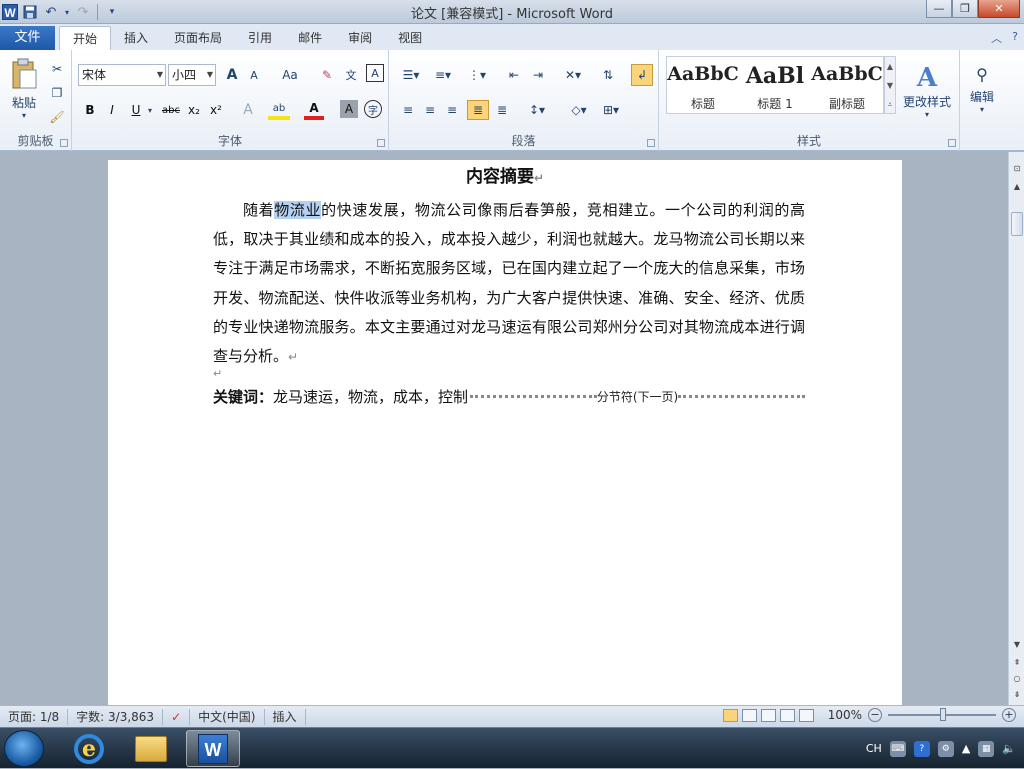  I want to click on proofing-icon: ✓, so click(177, 716).